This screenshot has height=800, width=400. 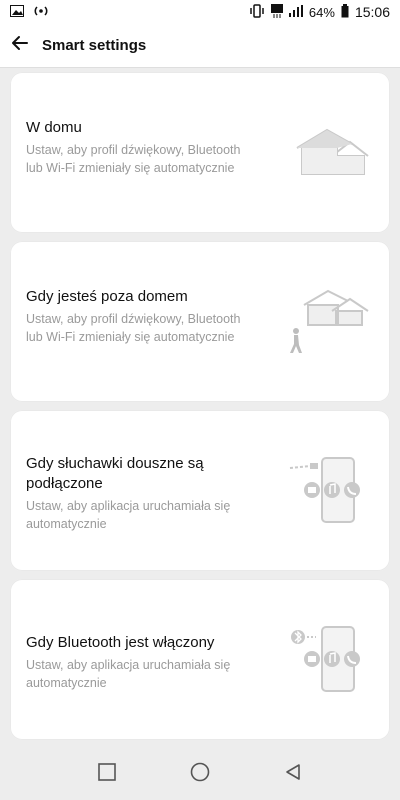 I want to click on page-title: Smart settings, so click(x=94, y=45).